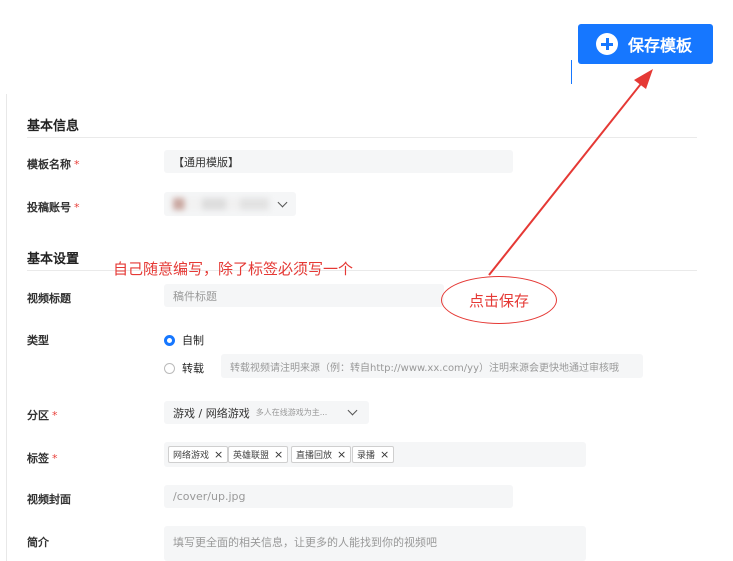 This screenshot has width=733, height=561. I want to click on annotation-arrow, so click(570, 172).